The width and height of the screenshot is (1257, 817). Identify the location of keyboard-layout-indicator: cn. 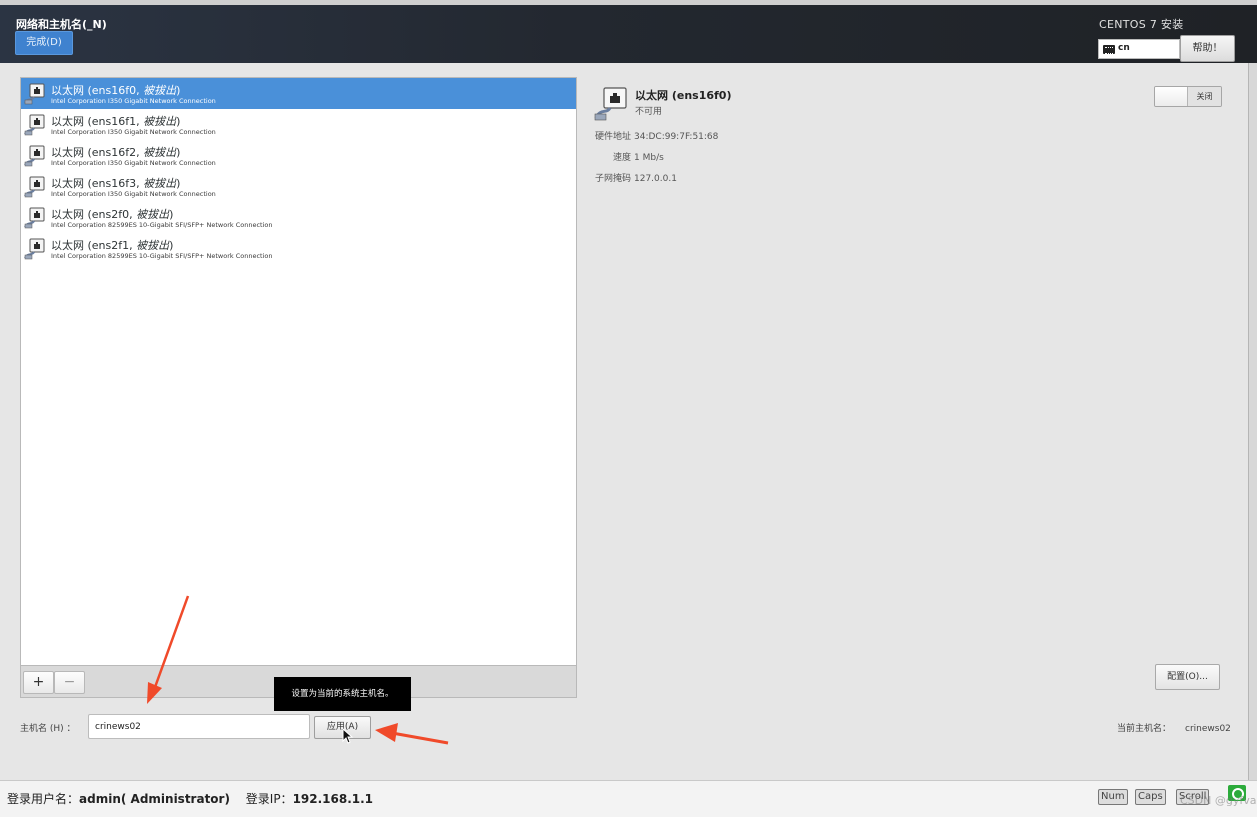
(1139, 49).